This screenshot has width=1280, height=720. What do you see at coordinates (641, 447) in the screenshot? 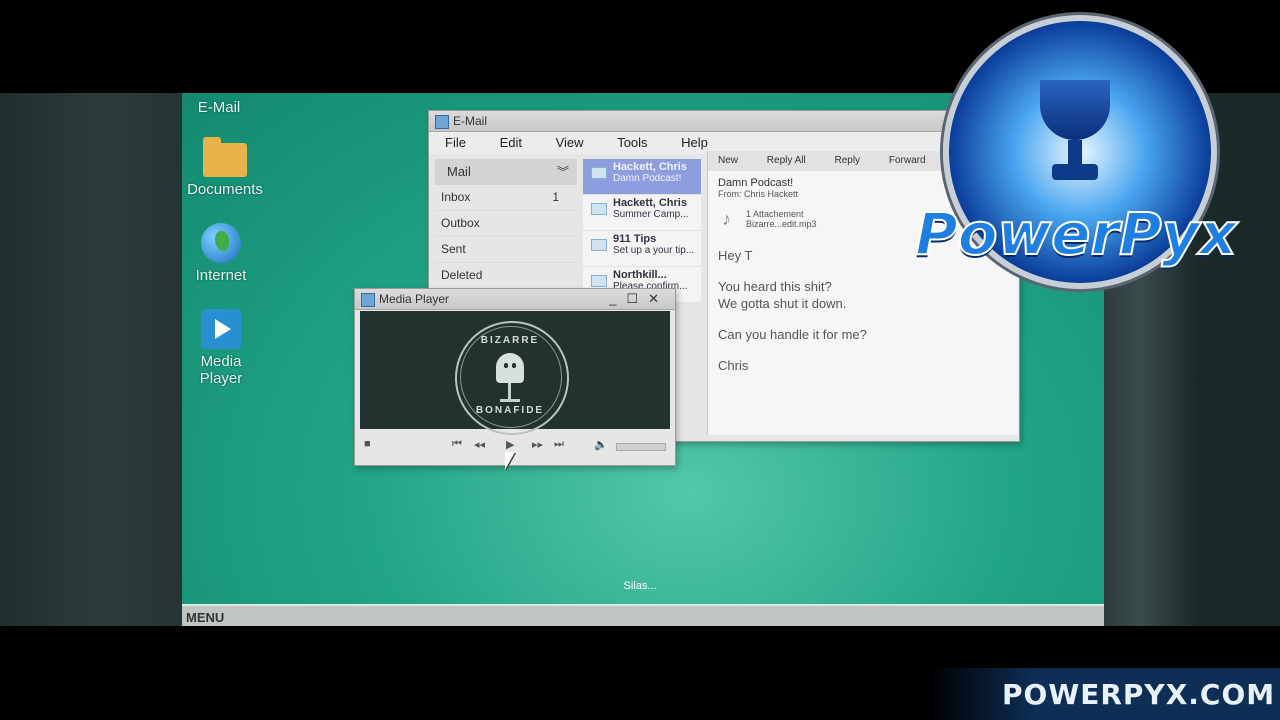
I see `volume-slider` at bounding box center [641, 447].